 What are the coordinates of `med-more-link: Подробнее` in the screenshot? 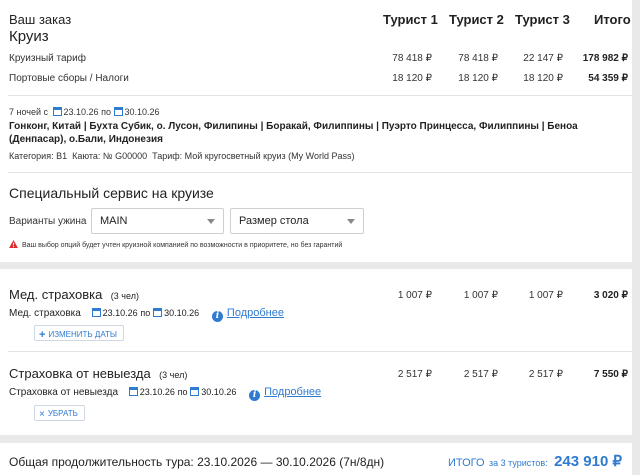 It's located at (255, 313).